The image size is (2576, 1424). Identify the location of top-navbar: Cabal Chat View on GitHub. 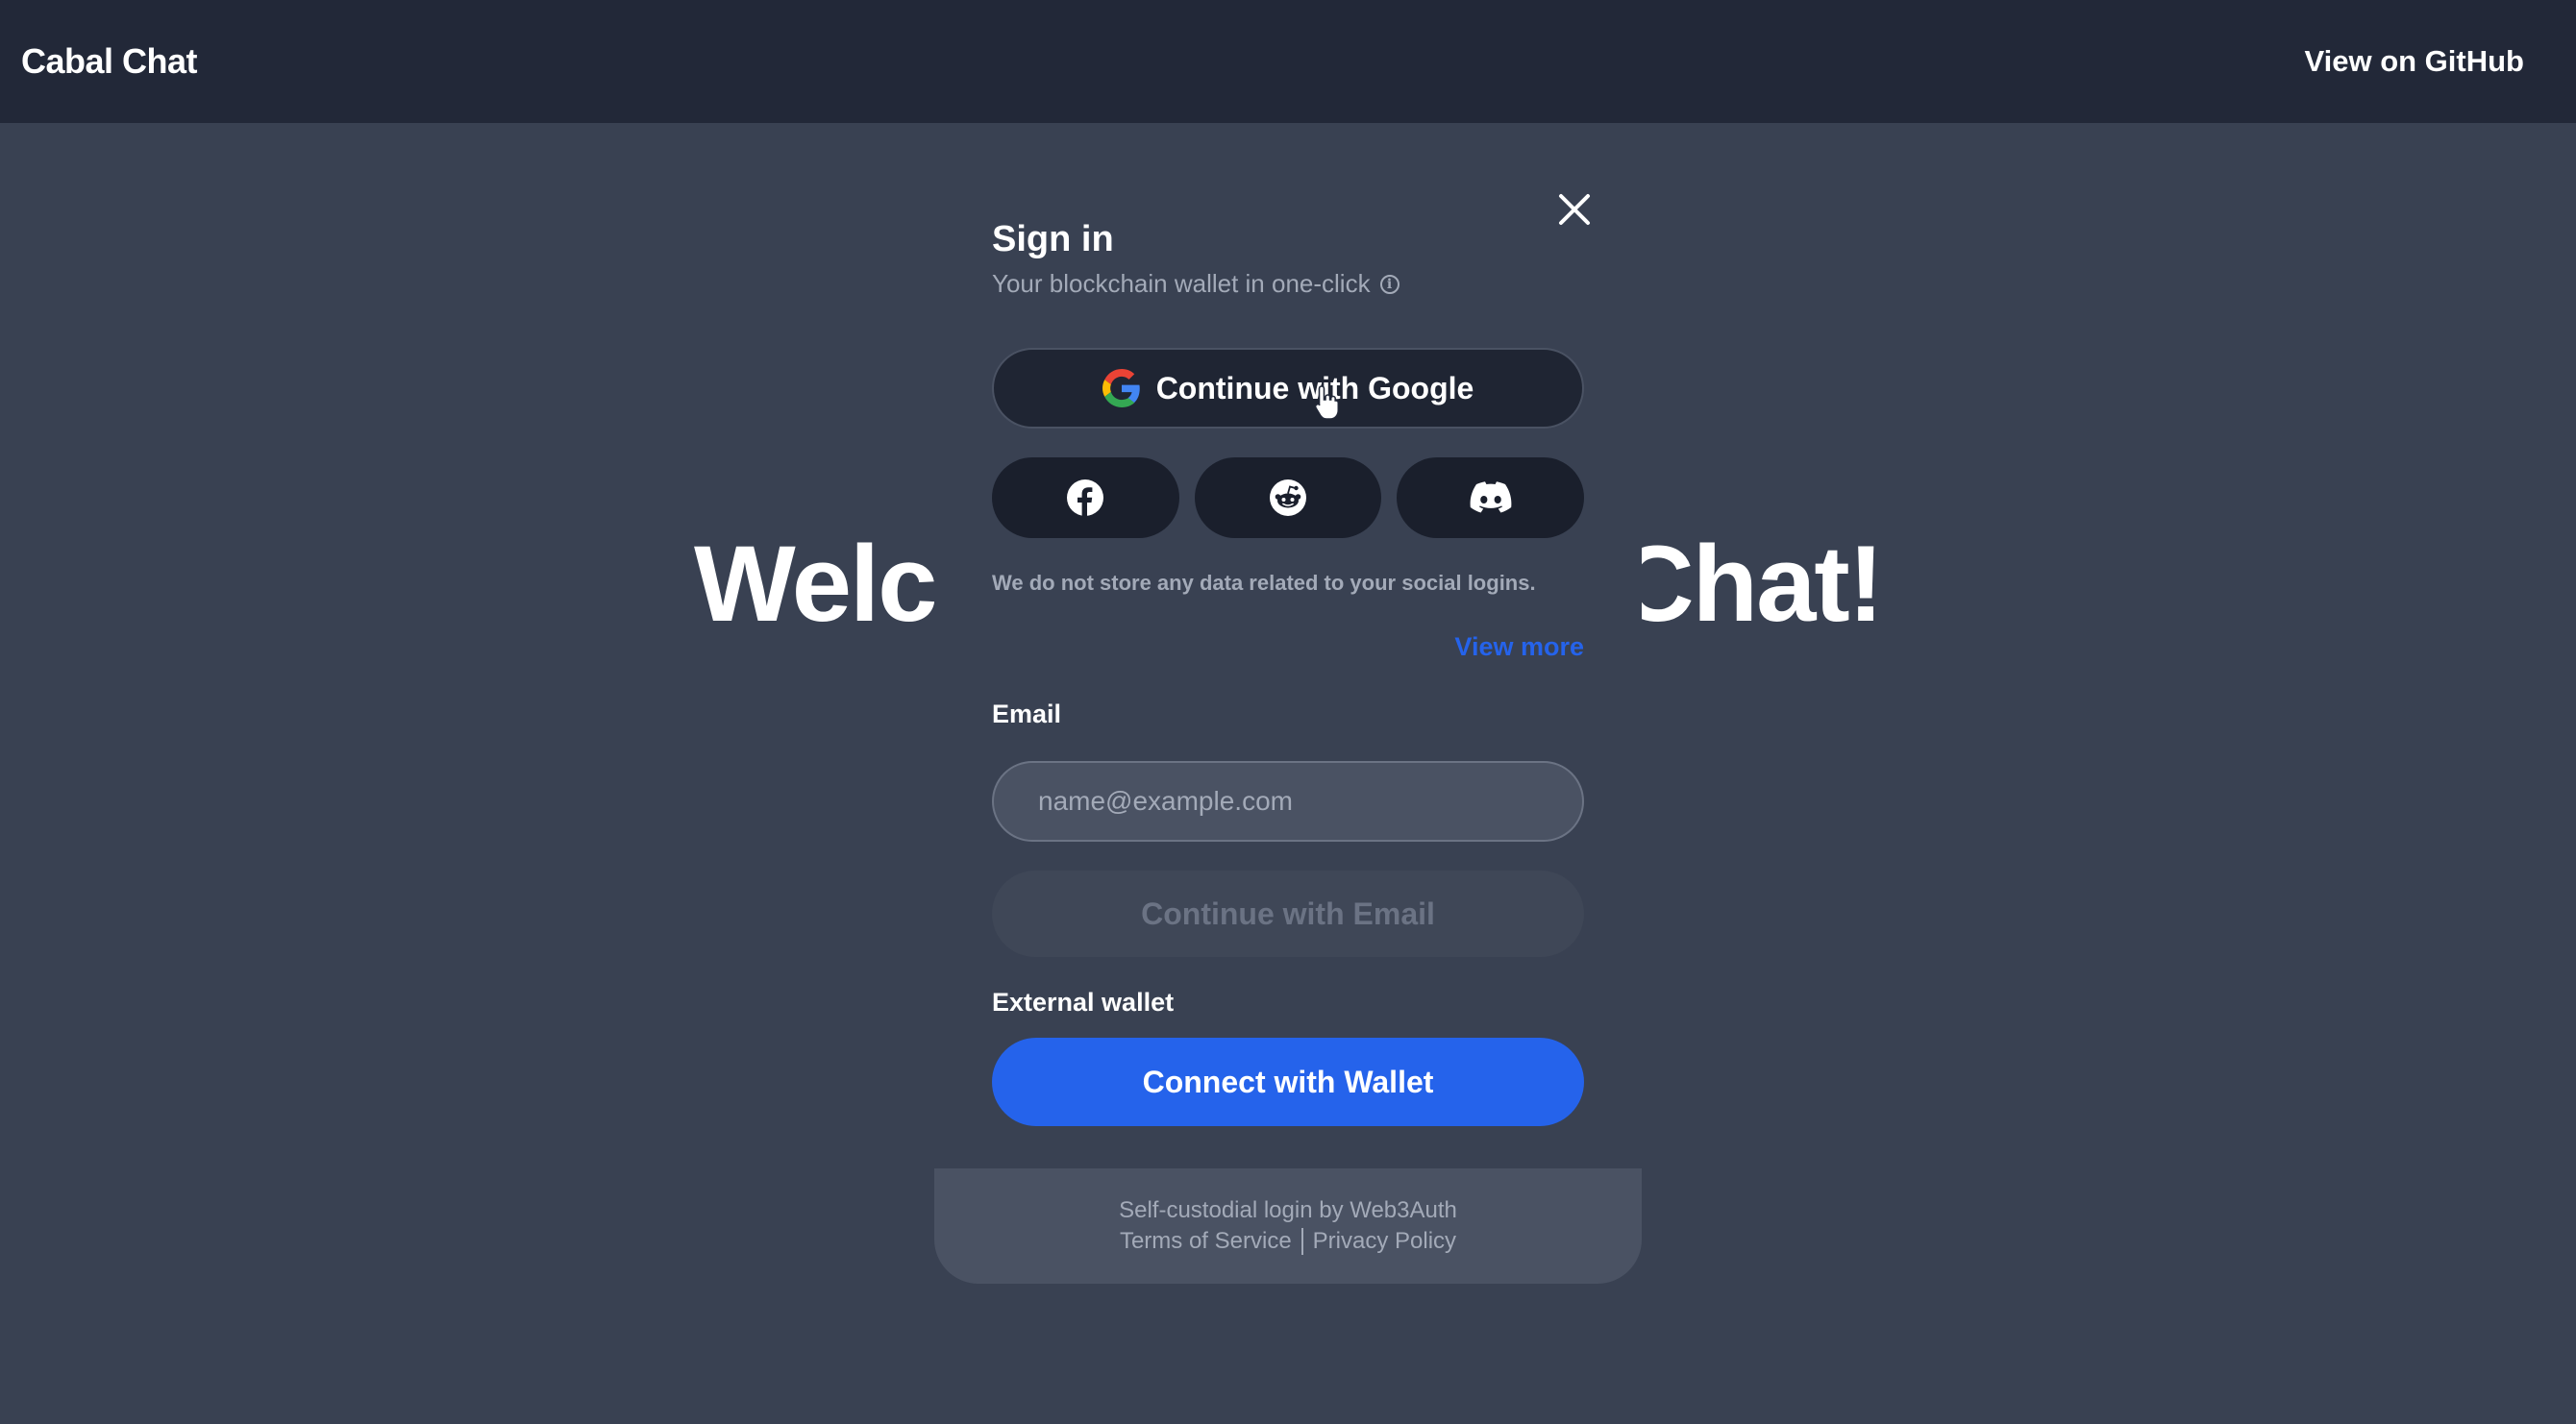
(1288, 61).